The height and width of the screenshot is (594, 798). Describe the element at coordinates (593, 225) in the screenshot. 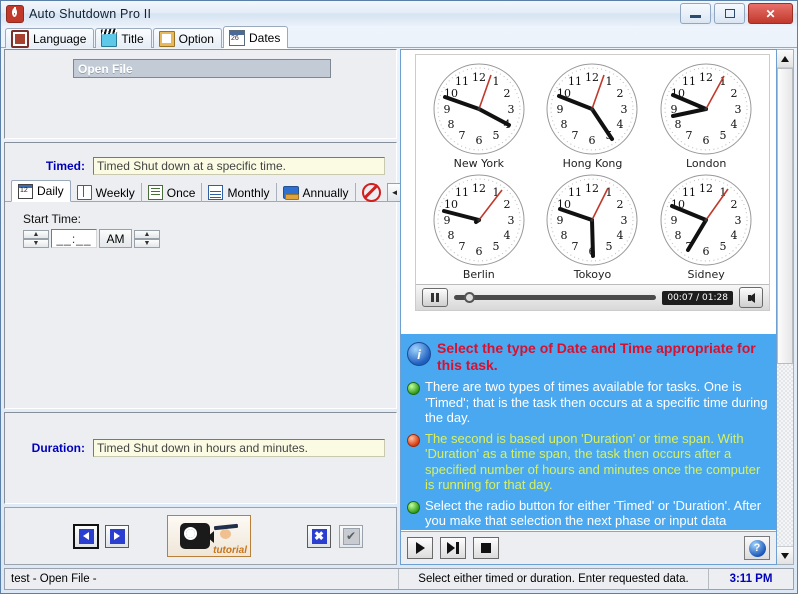

I see `clock-cell: 1212 345 678 91011 Tokoyo` at that location.